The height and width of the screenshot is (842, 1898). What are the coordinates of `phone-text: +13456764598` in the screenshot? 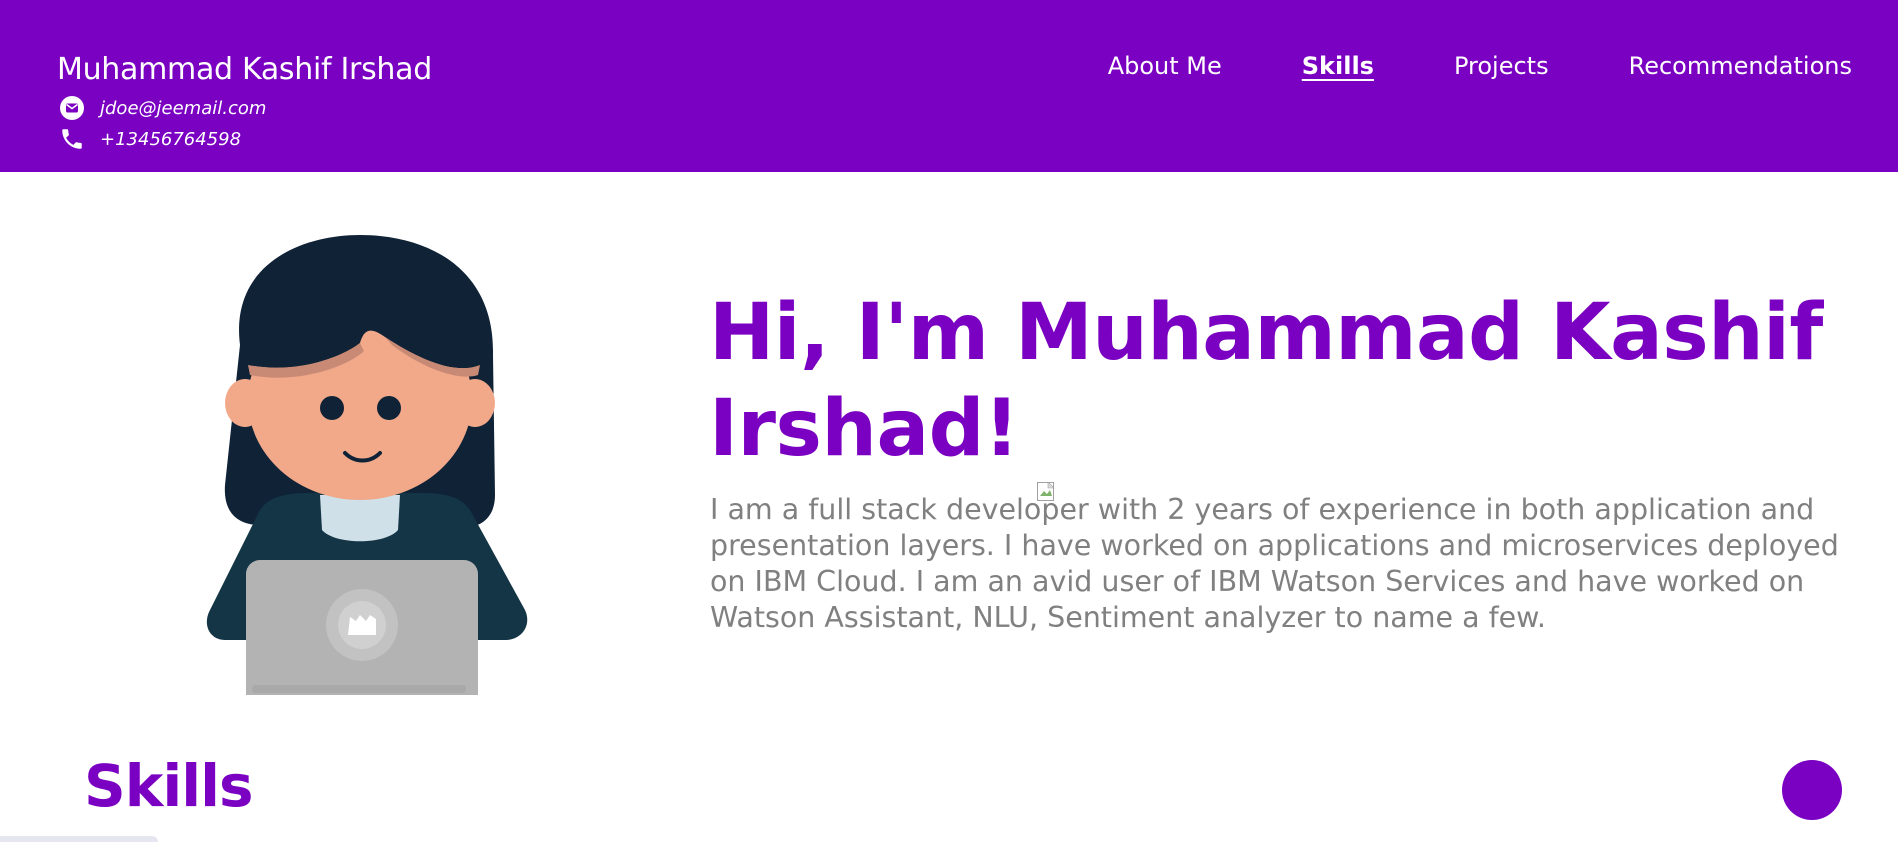 It's located at (170, 139).